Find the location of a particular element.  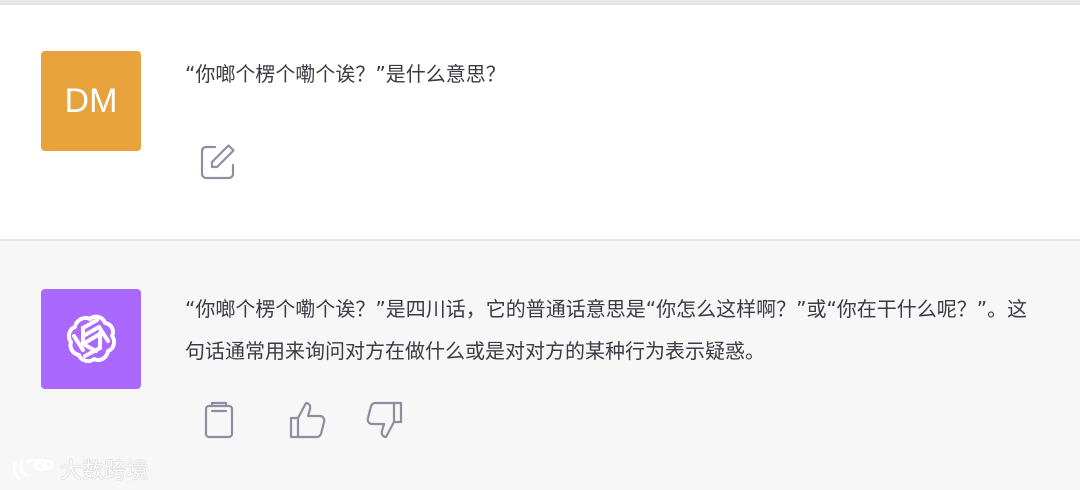

copy-button is located at coordinates (219, 420).